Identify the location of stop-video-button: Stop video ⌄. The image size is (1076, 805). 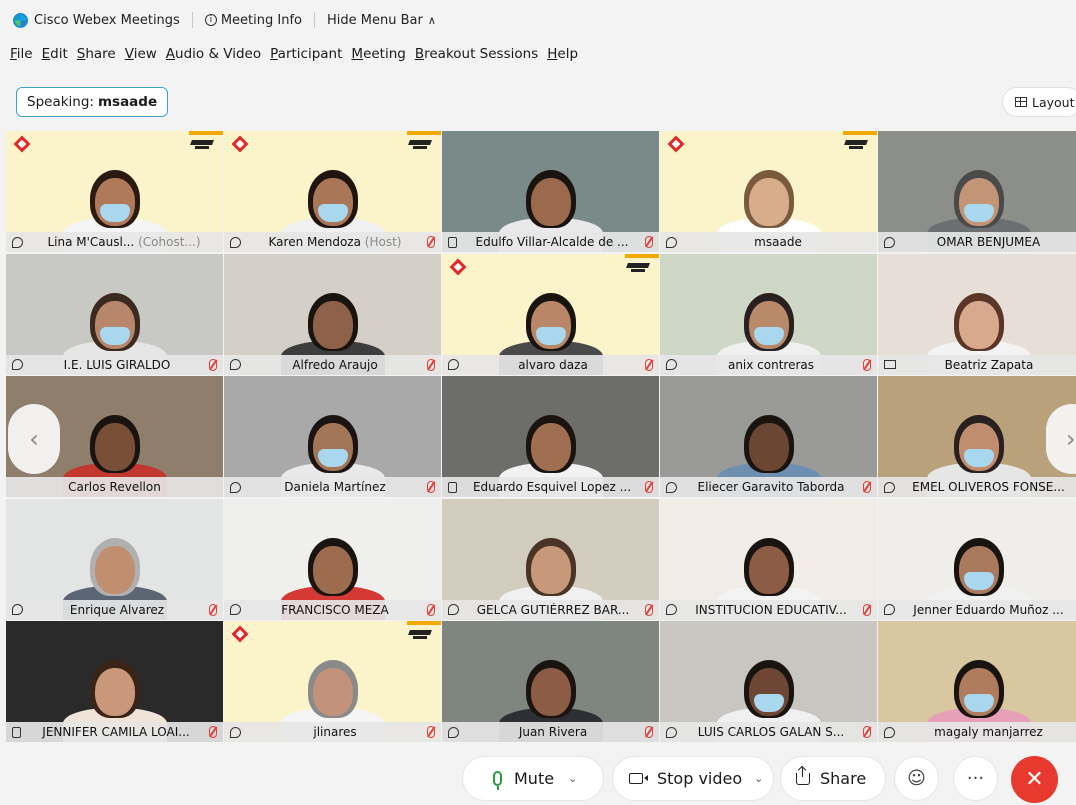
(693, 778).